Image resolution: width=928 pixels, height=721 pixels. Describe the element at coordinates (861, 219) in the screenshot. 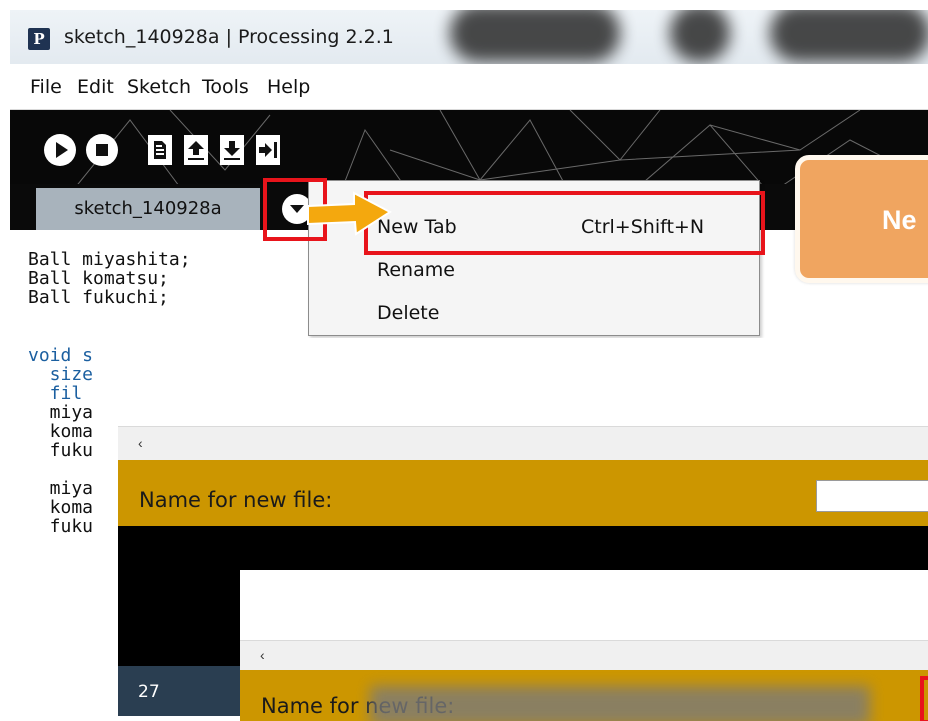

I see `callout-box: Ne` at that location.